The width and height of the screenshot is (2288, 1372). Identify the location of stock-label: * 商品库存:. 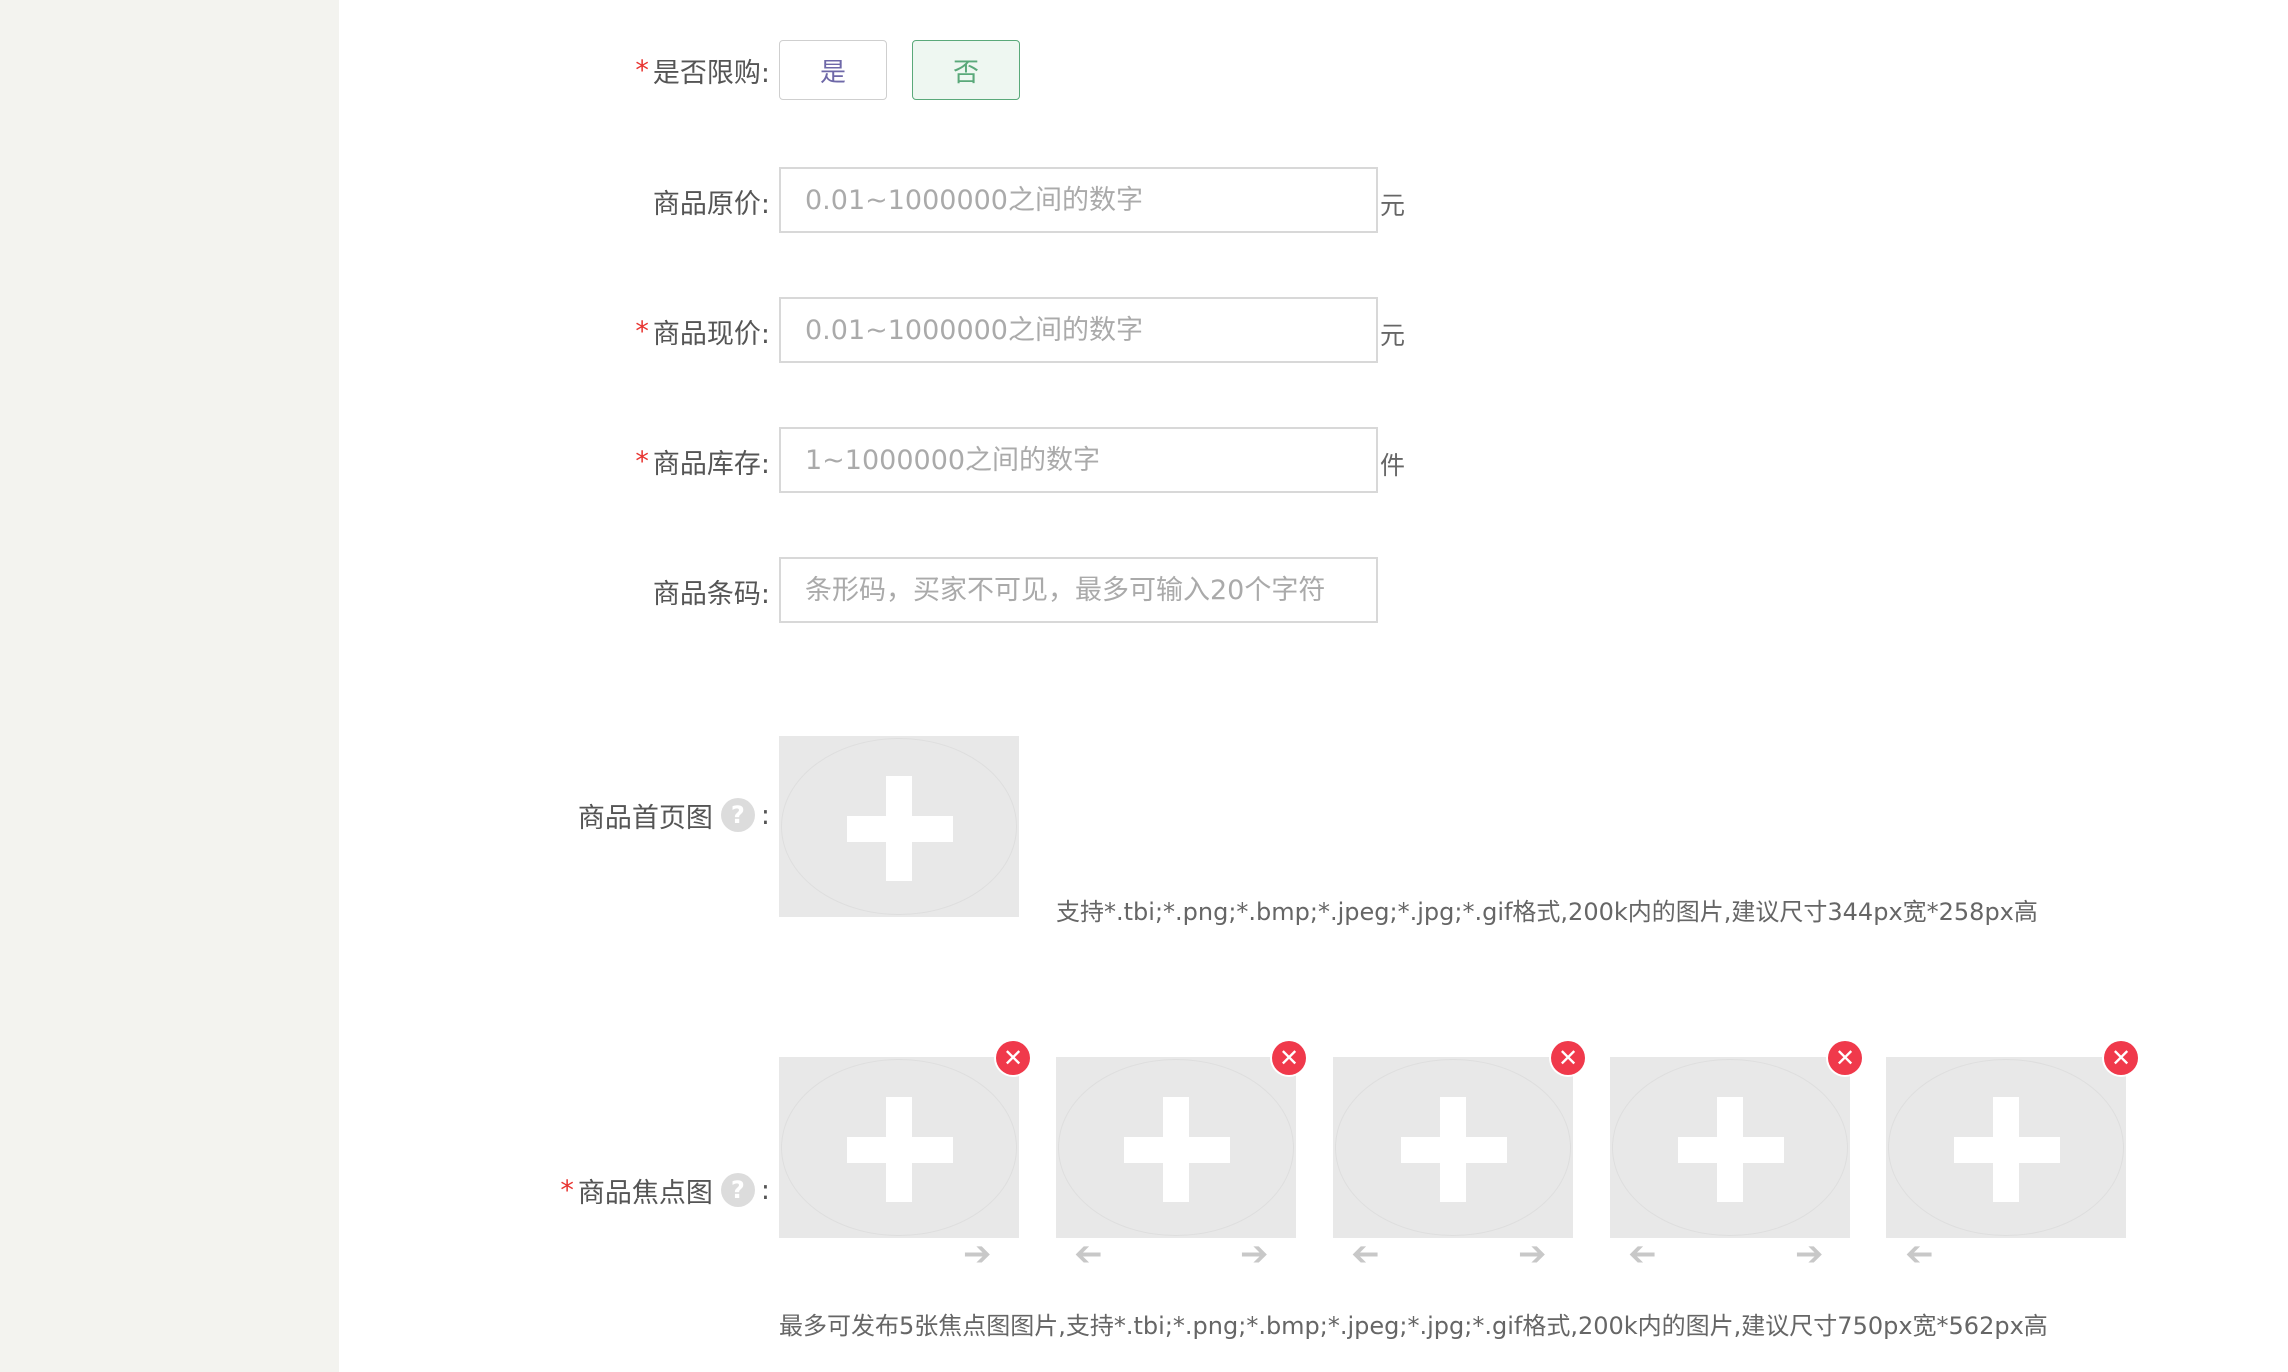
(702, 461).